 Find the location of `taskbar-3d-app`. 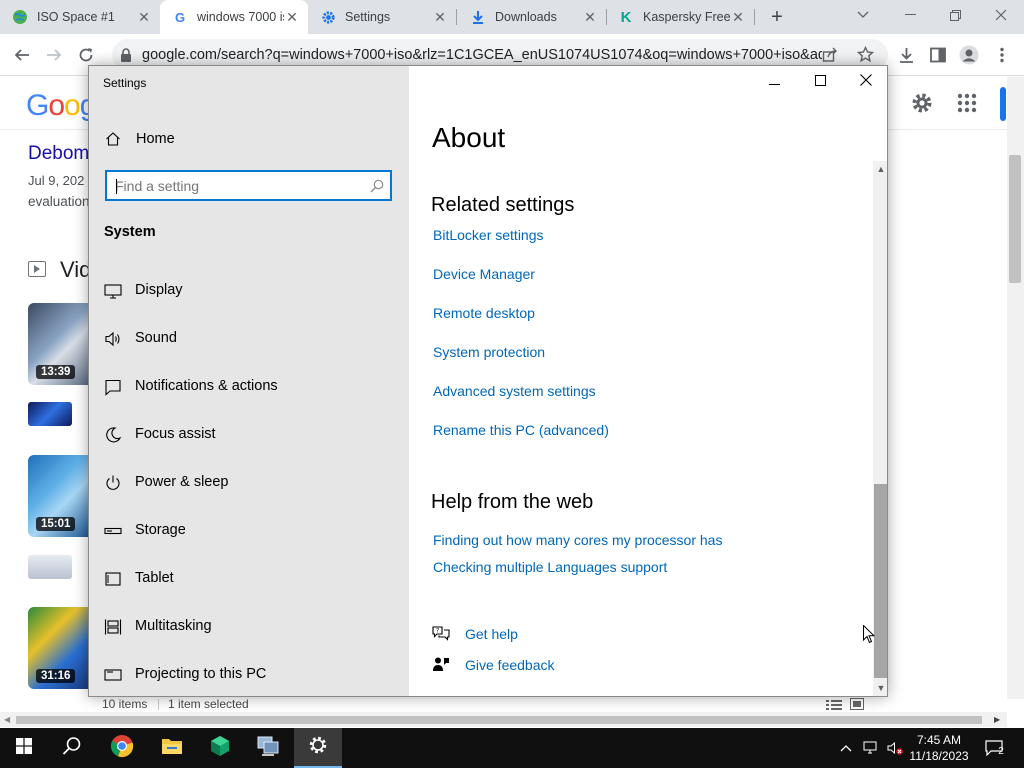

taskbar-3d-app is located at coordinates (220, 748).